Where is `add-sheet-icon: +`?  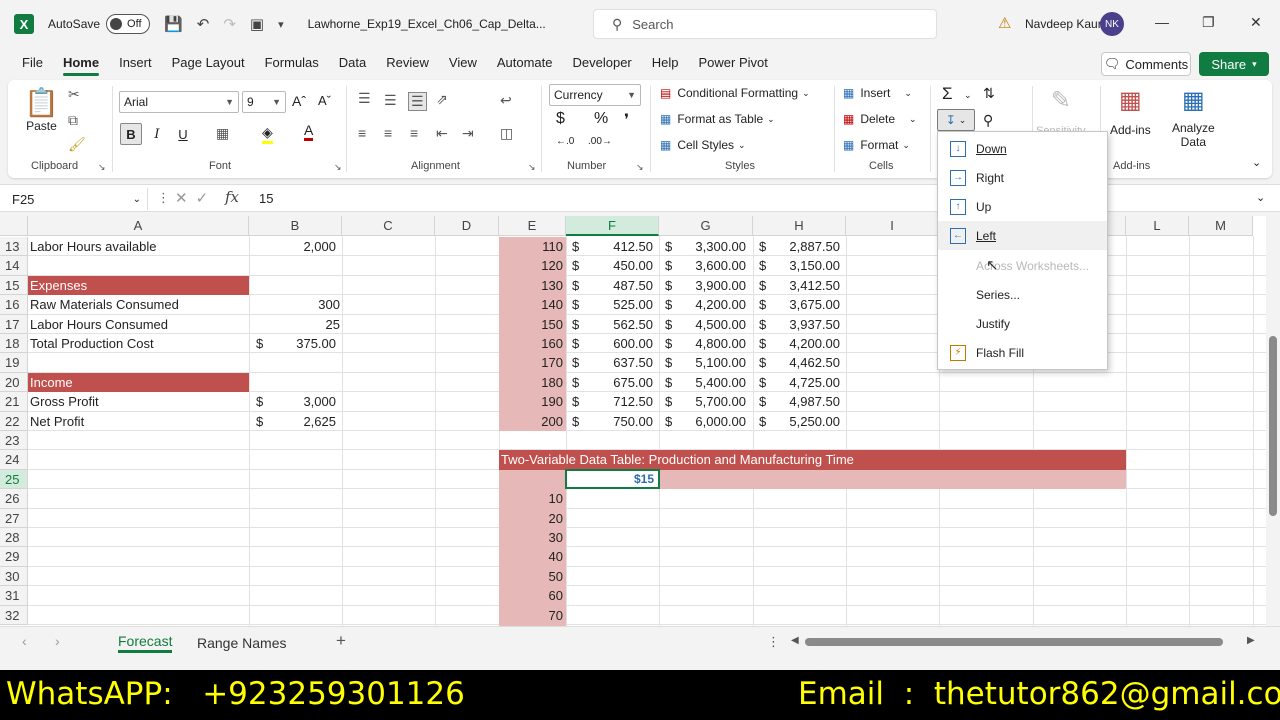
add-sheet-icon: + is located at coordinates (341, 641).